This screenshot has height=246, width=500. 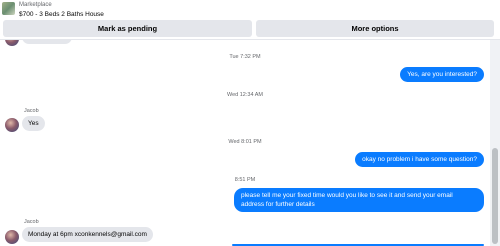 What do you see at coordinates (35, 5) in the screenshot?
I see `marketplace-label: Marketplace` at bounding box center [35, 5].